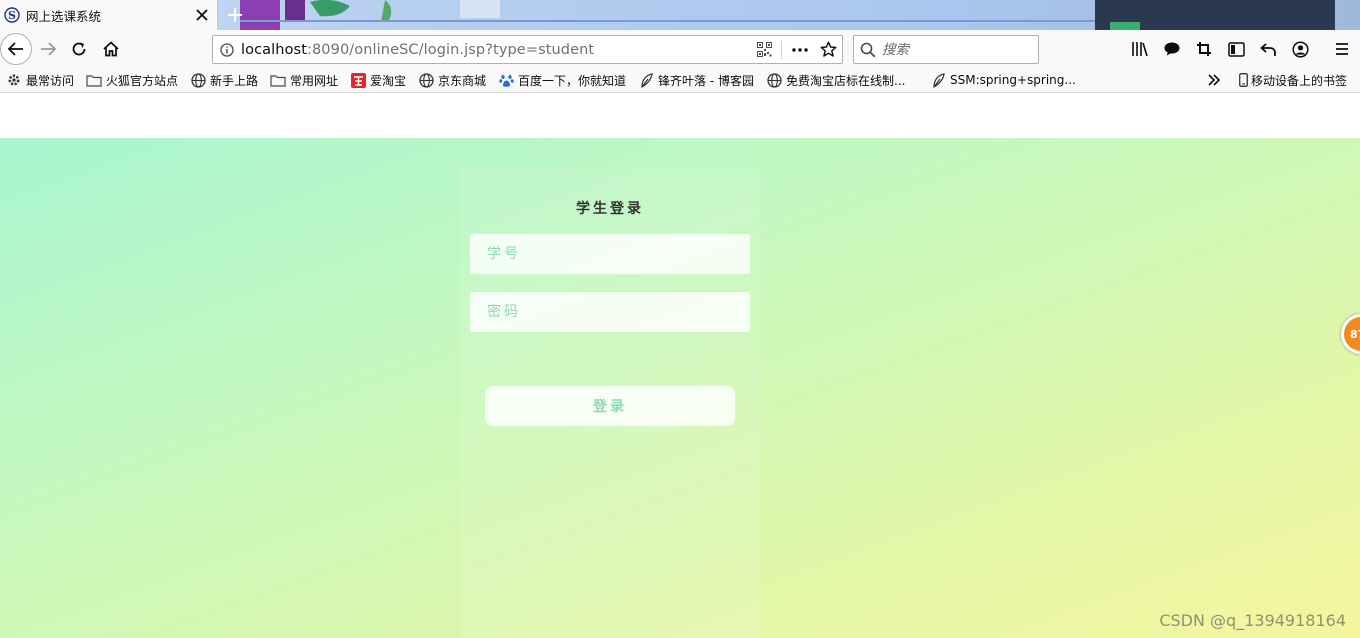 This screenshot has height=638, width=1360. What do you see at coordinates (451, 49) in the screenshot?
I see `url-path: :8090/onlineSC/login.jsp?type=student` at bounding box center [451, 49].